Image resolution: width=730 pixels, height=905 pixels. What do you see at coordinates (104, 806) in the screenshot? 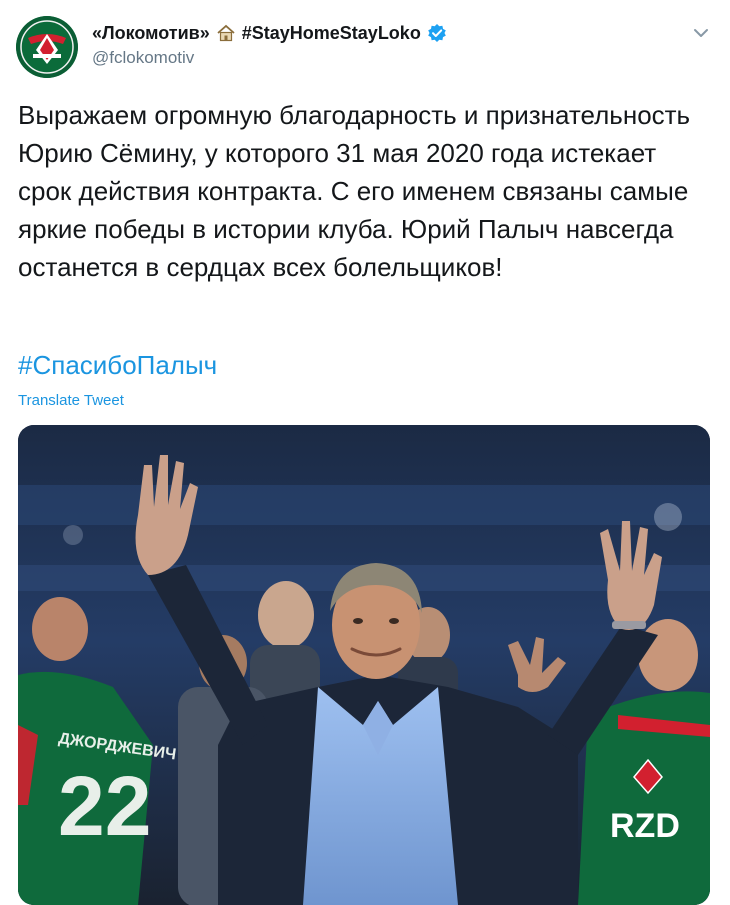
I see `jersey-number: 22` at bounding box center [104, 806].